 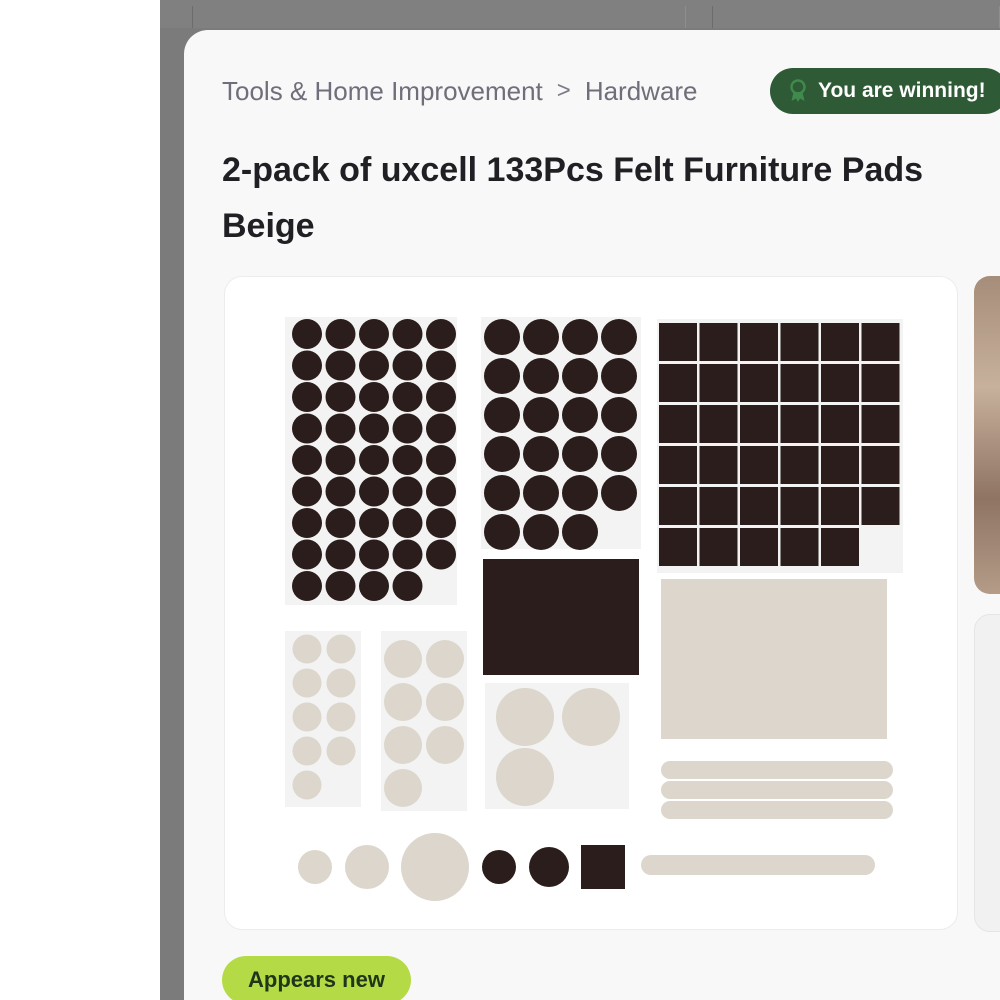 I want to click on chevron-right-icon: >, so click(x=563, y=90).